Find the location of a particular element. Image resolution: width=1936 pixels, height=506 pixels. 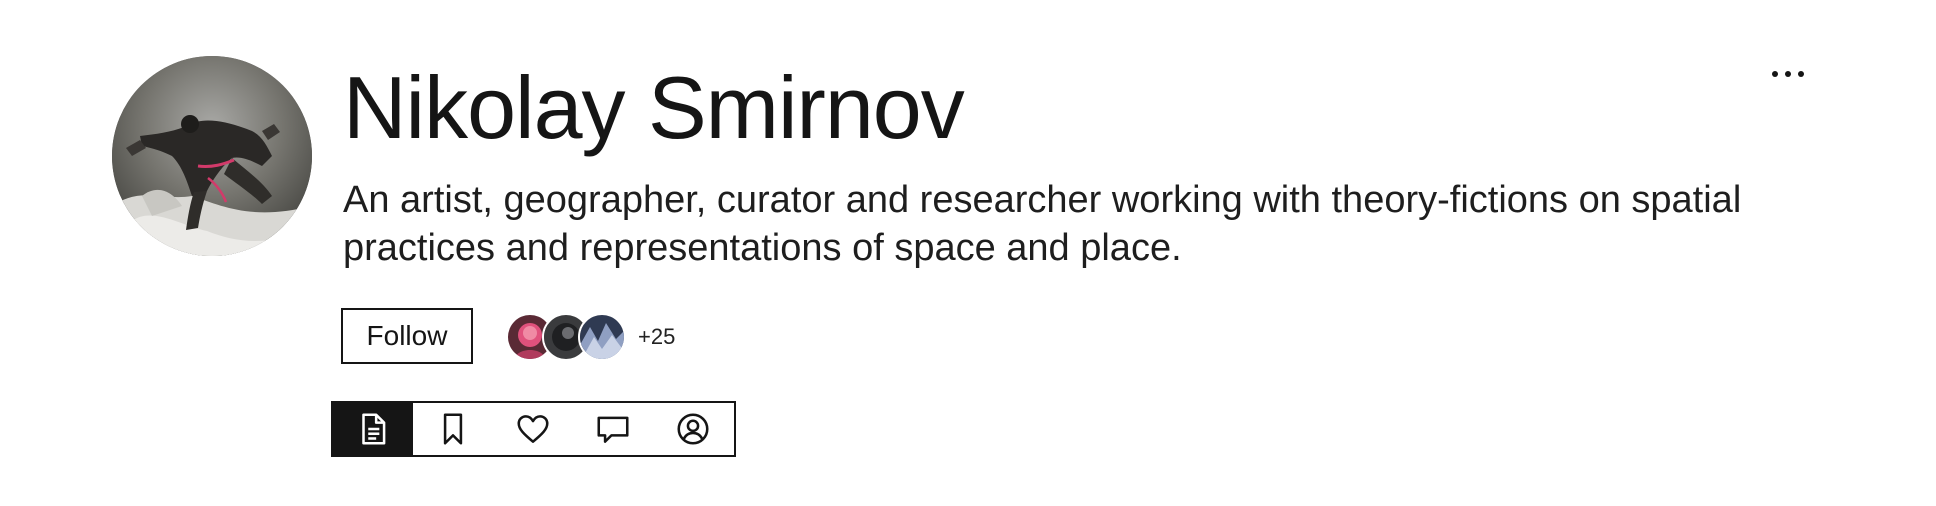

document-icon is located at coordinates (374, 429).